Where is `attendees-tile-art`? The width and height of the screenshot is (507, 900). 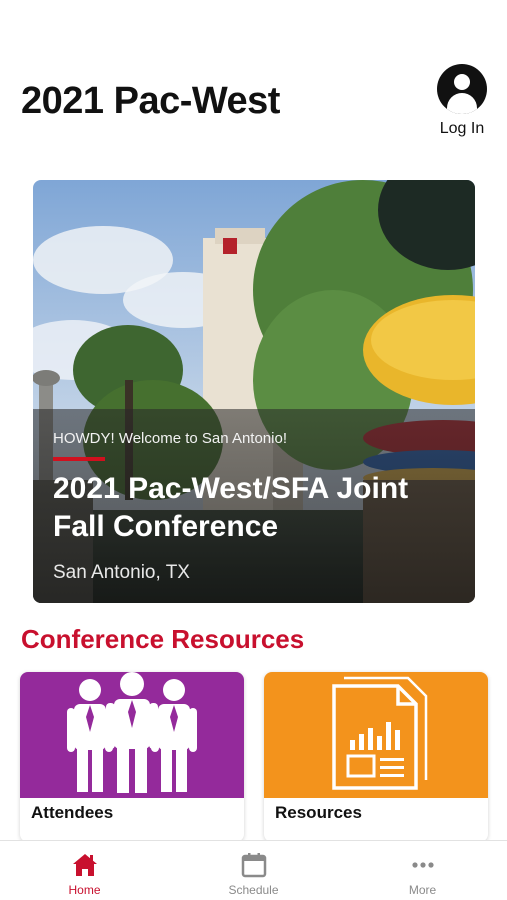 attendees-tile-art is located at coordinates (132, 735).